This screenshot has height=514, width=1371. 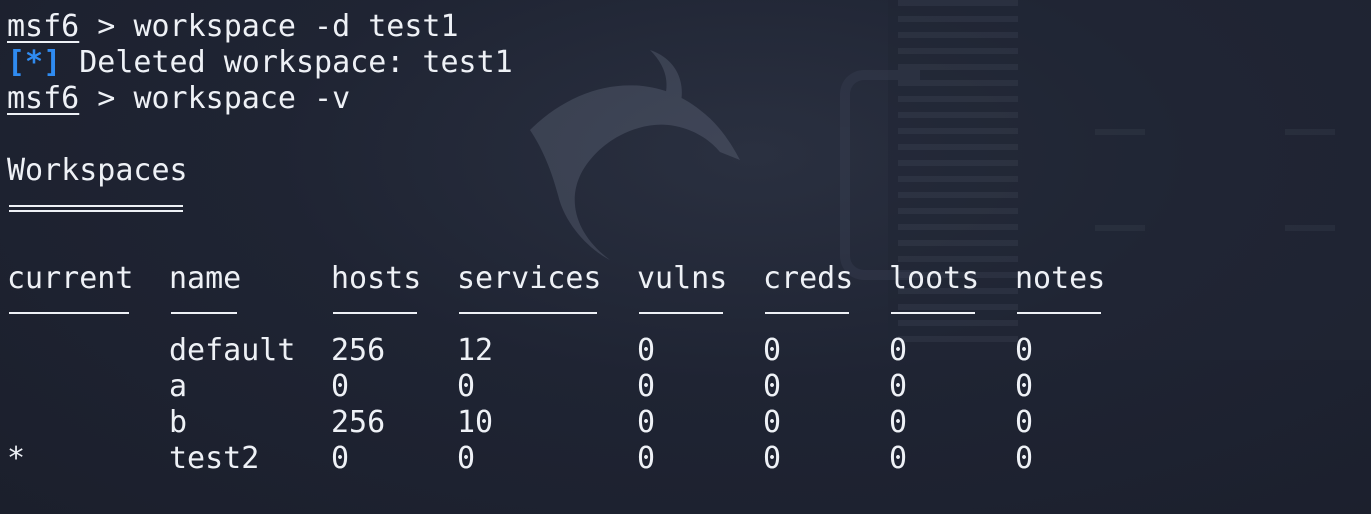 I want to click on status-line: [*] Deleted workspace: test1, so click(x=260, y=63).